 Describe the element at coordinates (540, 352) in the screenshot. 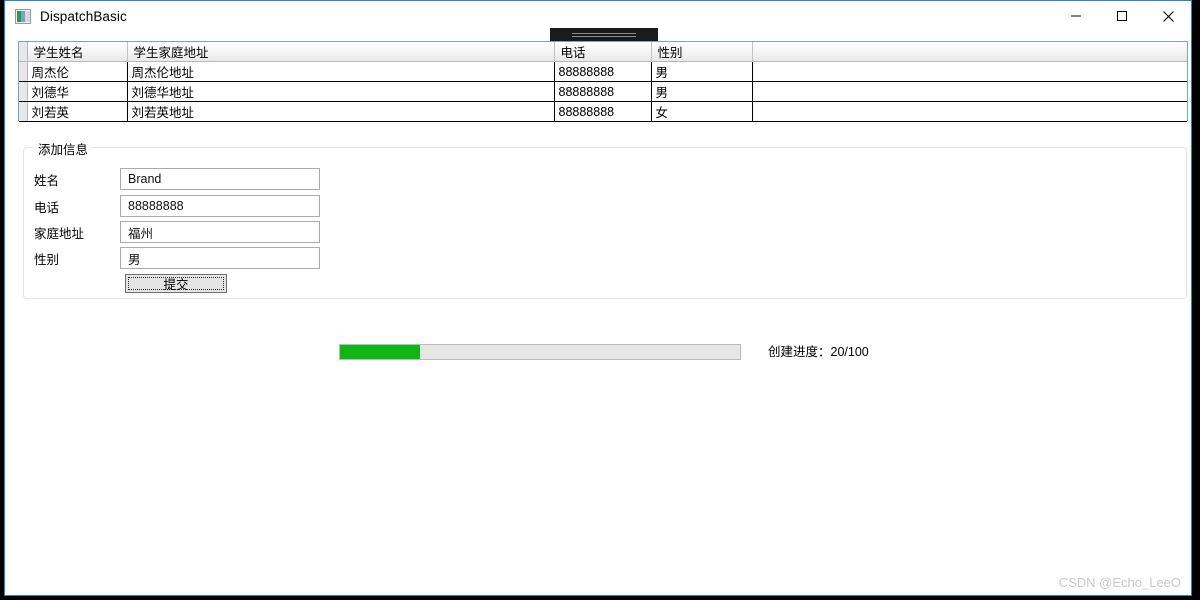

I see `creation-progress-bar` at that location.